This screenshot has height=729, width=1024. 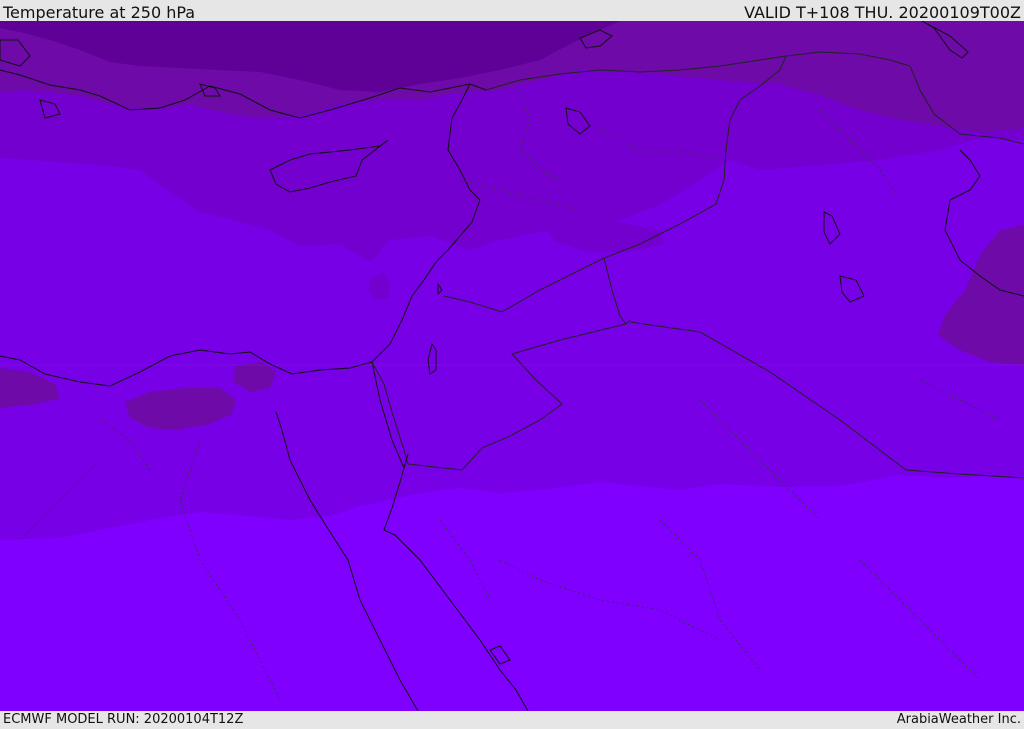 What do you see at coordinates (958, 719) in the screenshot?
I see `credit-label: ArabiaWeather Inc.` at bounding box center [958, 719].